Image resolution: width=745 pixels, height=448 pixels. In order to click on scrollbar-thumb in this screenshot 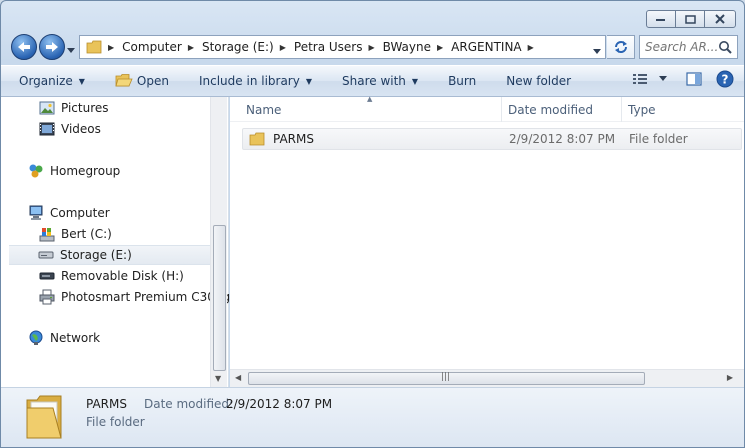, I will do `click(219, 298)`.